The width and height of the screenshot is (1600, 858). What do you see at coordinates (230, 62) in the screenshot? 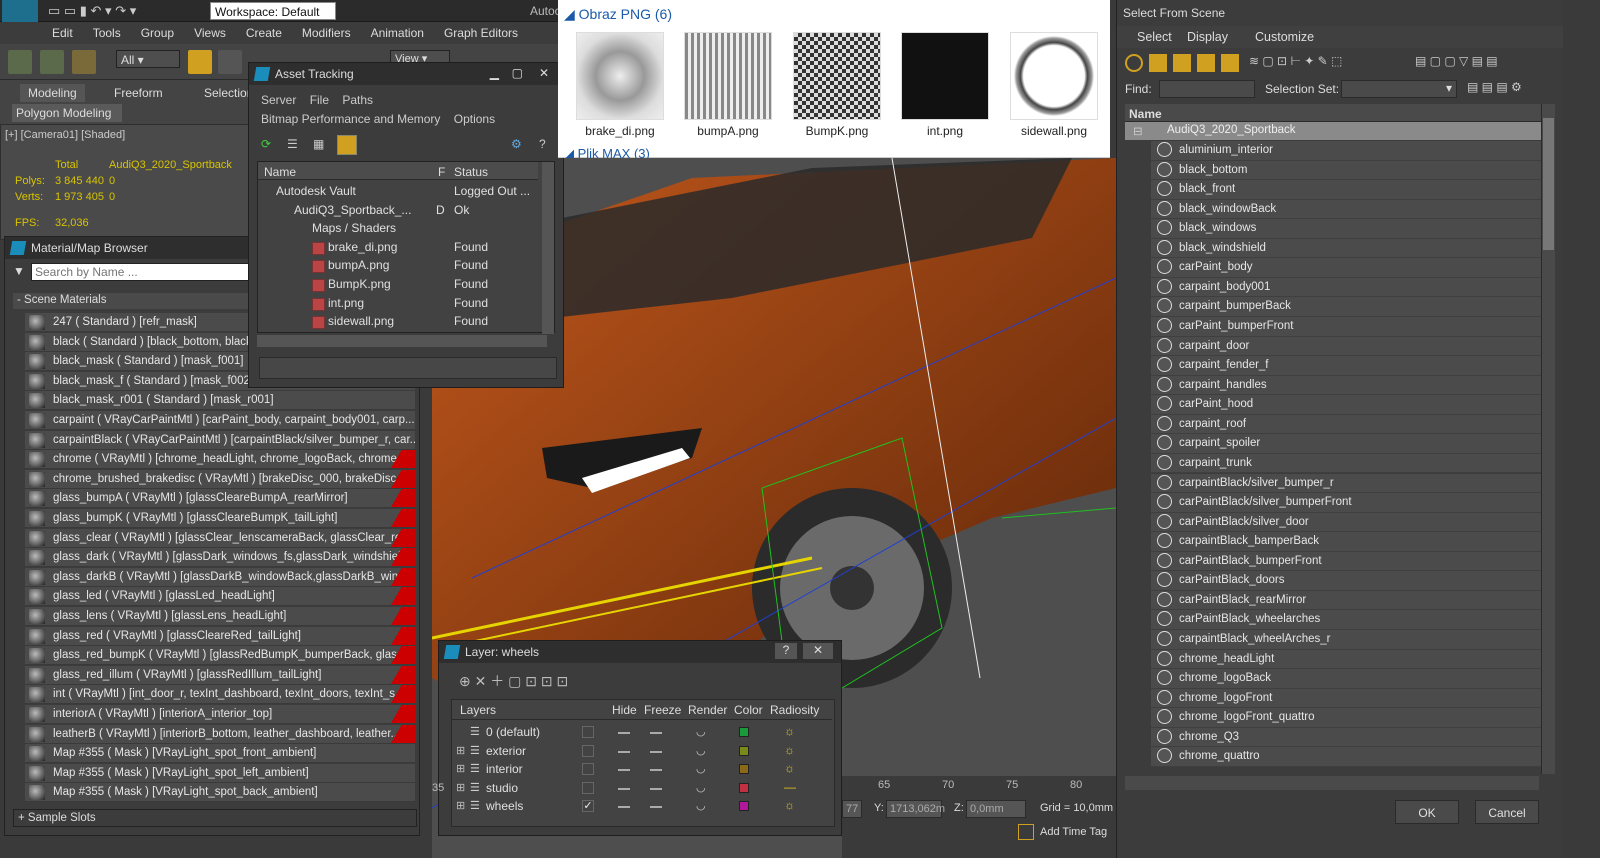
I see `select-by-name-icon` at bounding box center [230, 62].